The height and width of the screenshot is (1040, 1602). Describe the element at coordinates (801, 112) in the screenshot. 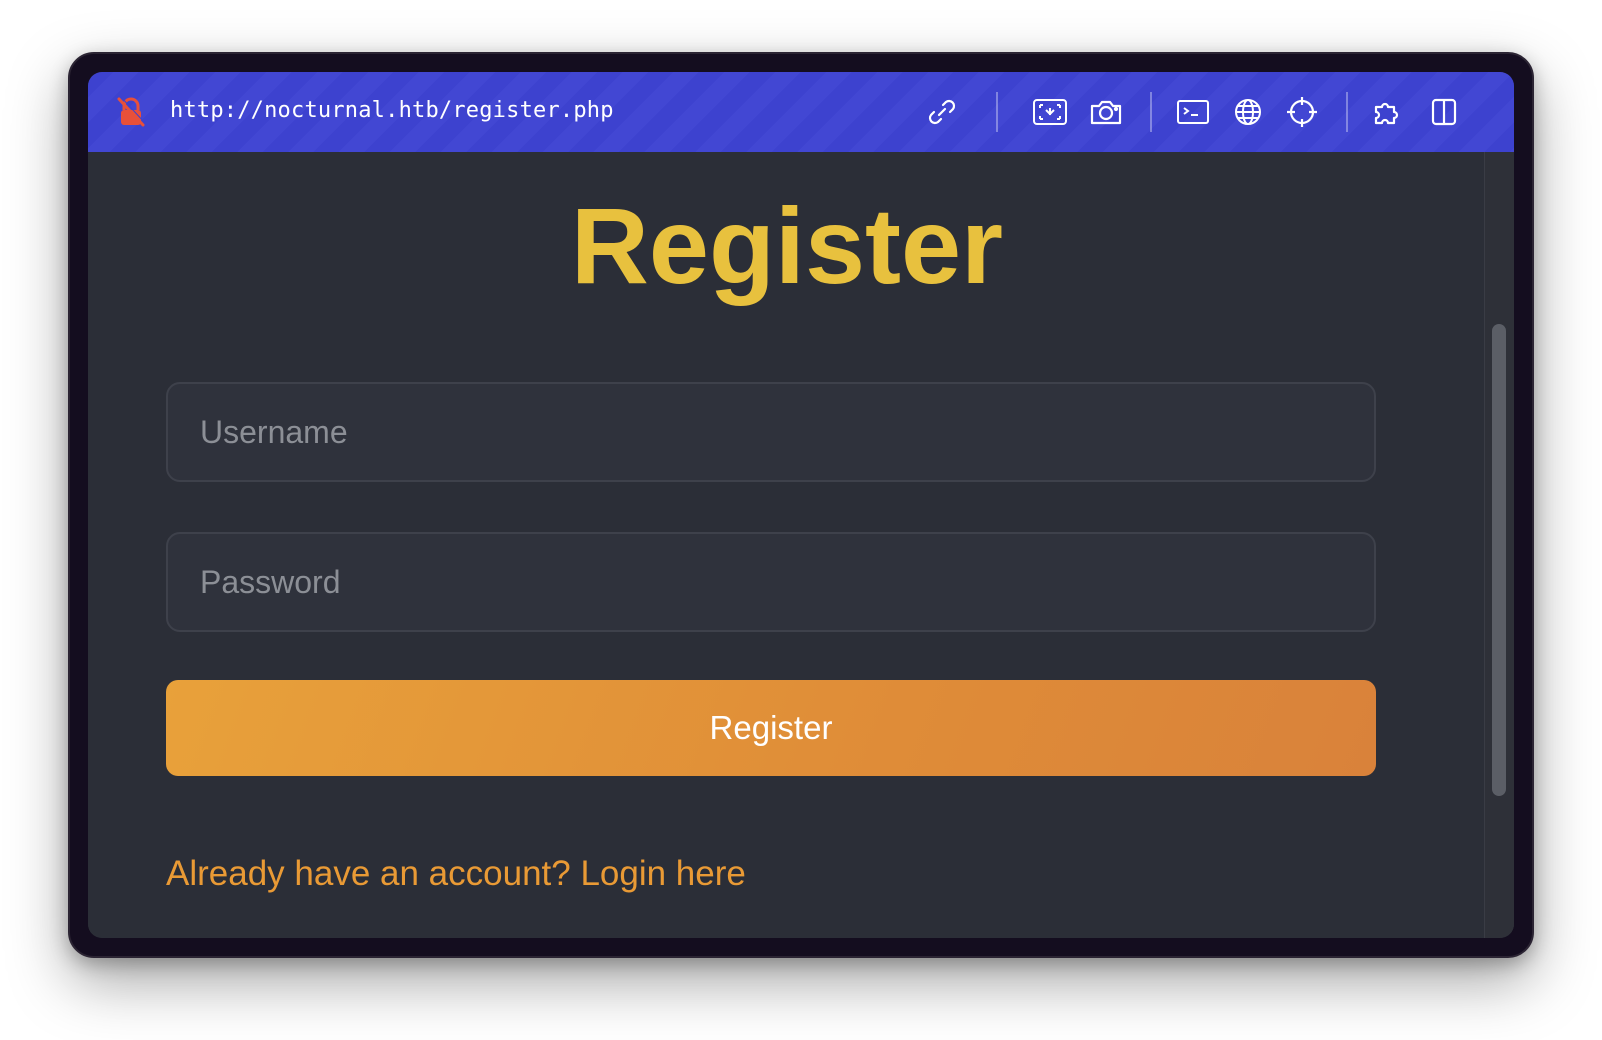

I see `browser-toolbar: http://nocturnal.htb/register.php` at that location.